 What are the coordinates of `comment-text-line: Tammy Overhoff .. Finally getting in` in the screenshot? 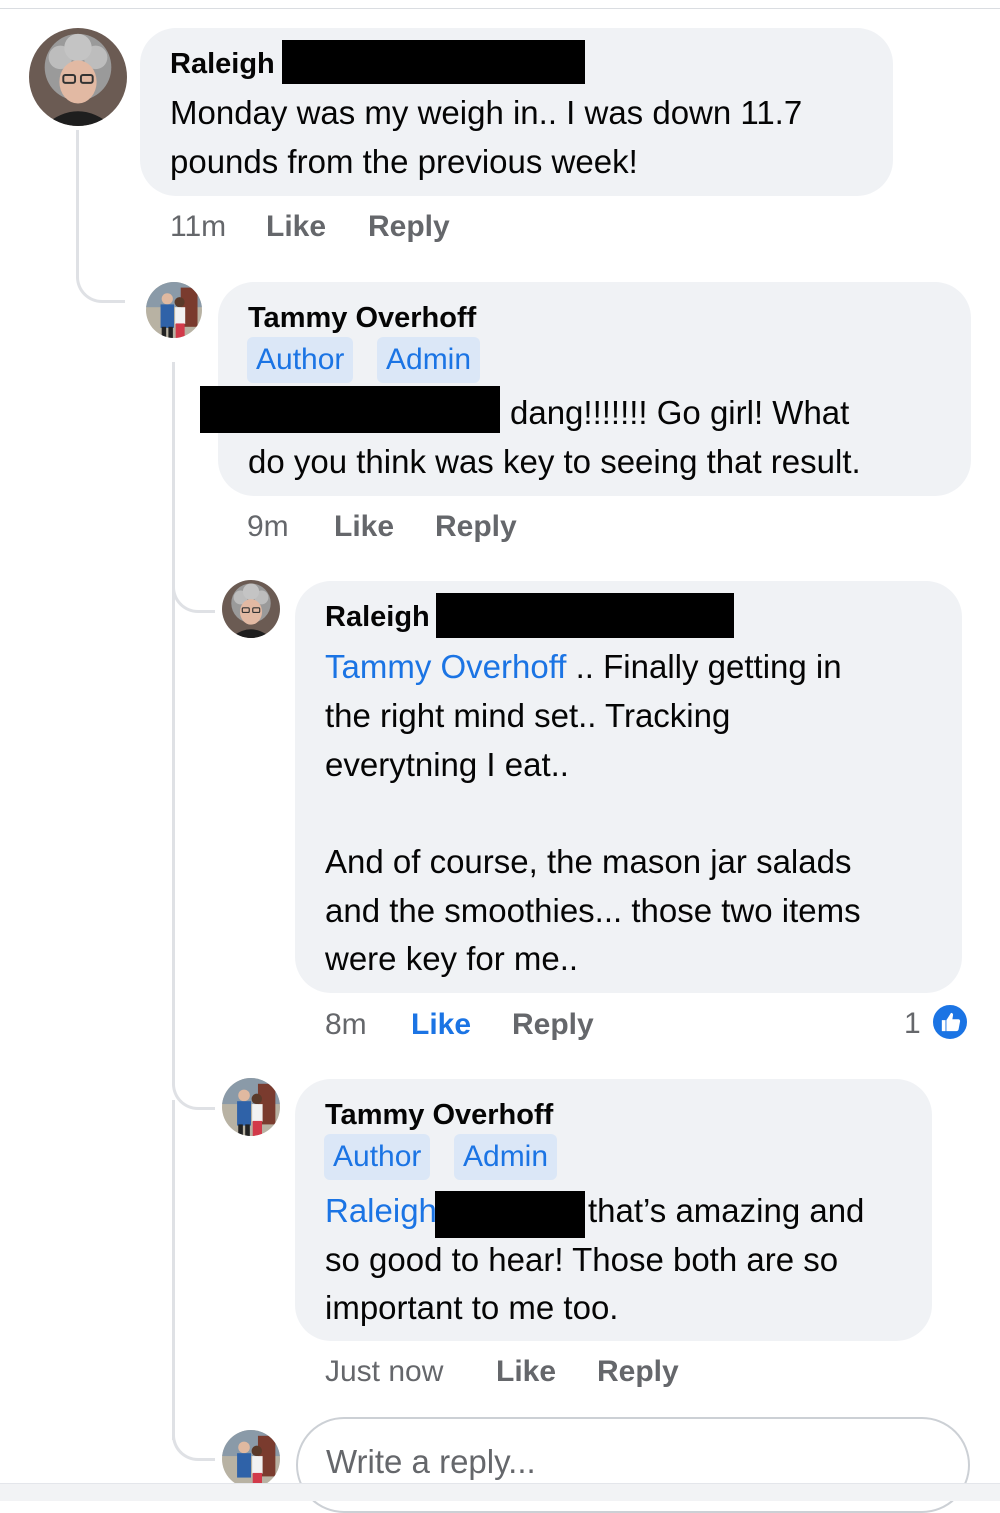 It's located at (583, 666).